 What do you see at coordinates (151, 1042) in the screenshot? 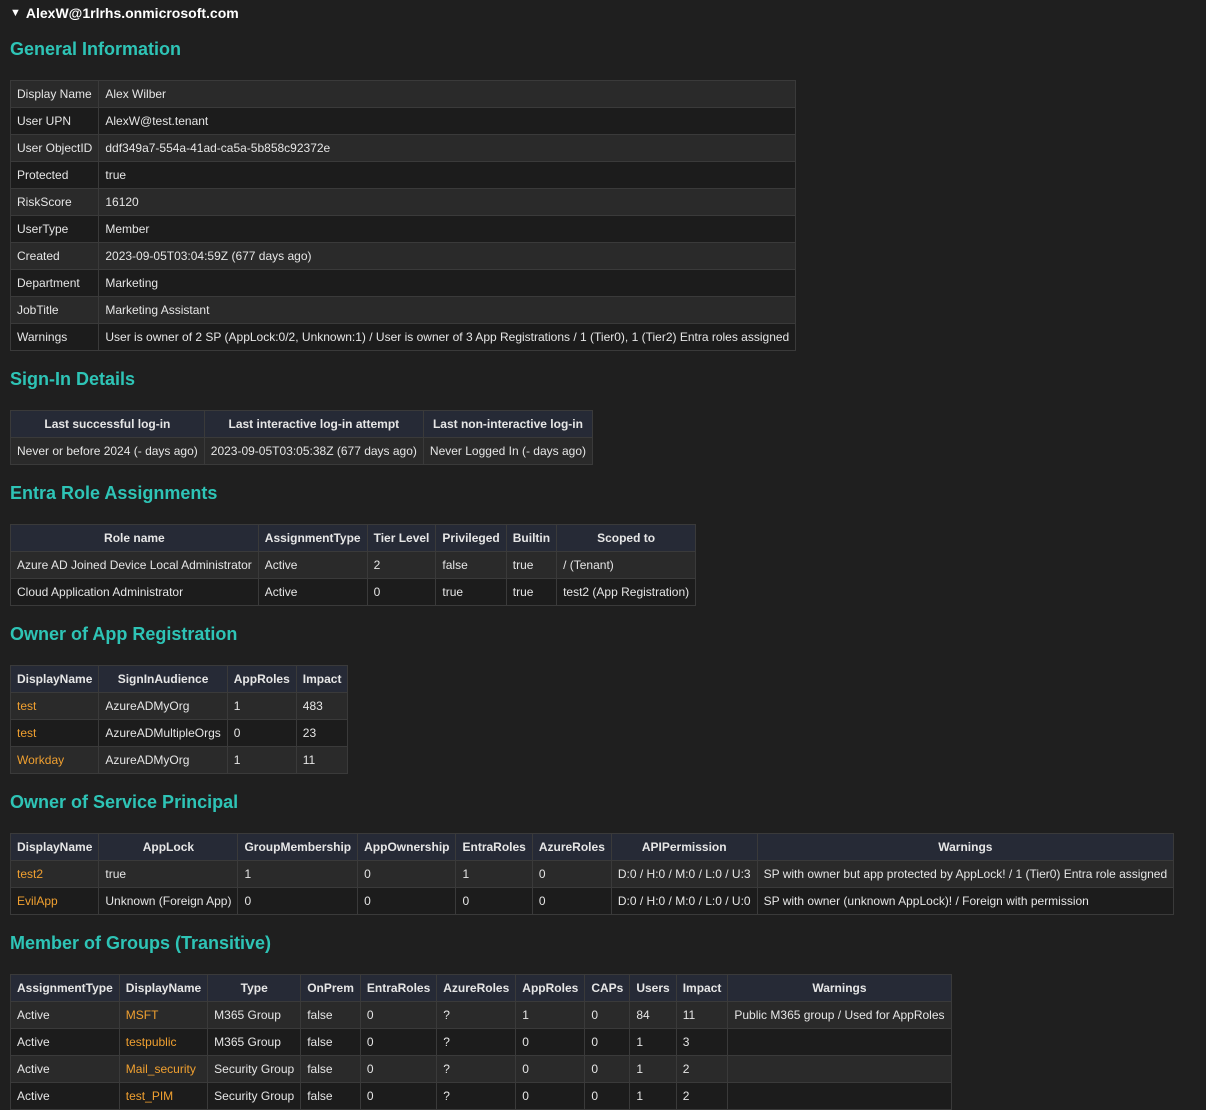
I see `item-link: testpublic` at bounding box center [151, 1042].